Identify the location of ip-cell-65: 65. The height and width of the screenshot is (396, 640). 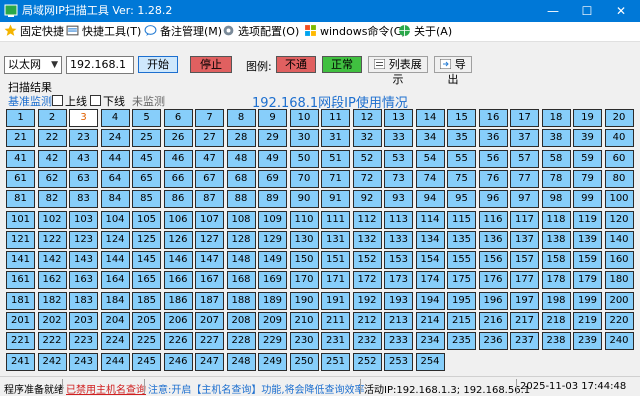
(146, 178).